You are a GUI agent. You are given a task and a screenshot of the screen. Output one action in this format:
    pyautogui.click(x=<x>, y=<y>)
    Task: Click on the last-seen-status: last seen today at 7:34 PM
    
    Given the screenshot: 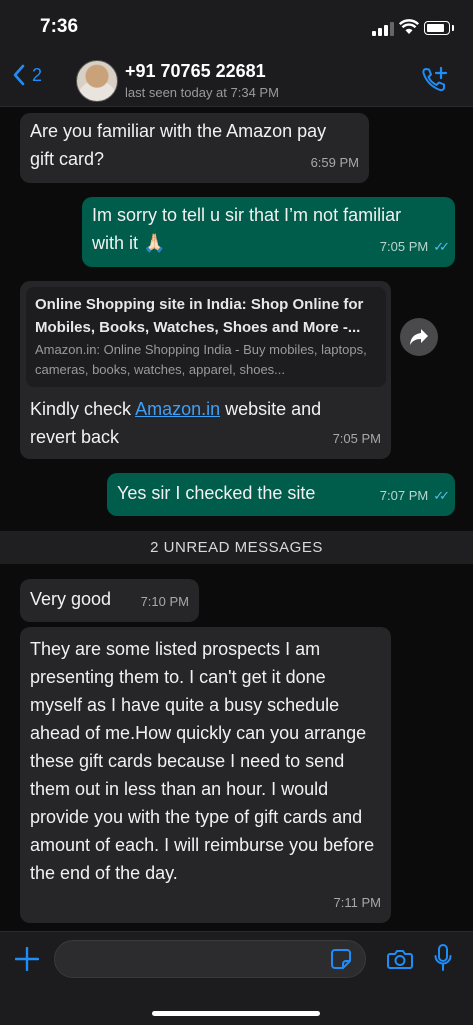 What is the action you would take?
    pyautogui.click(x=202, y=92)
    